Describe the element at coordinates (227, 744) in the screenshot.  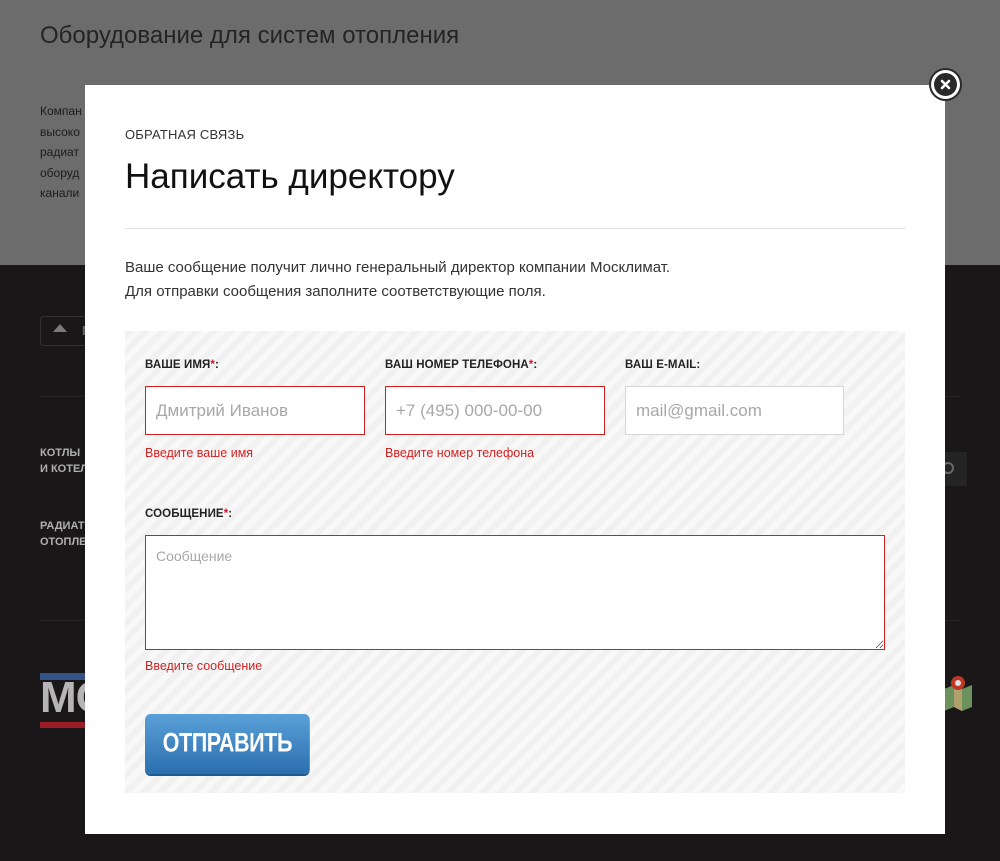
I see `submit-button: ОТПРАВИТЬ` at that location.